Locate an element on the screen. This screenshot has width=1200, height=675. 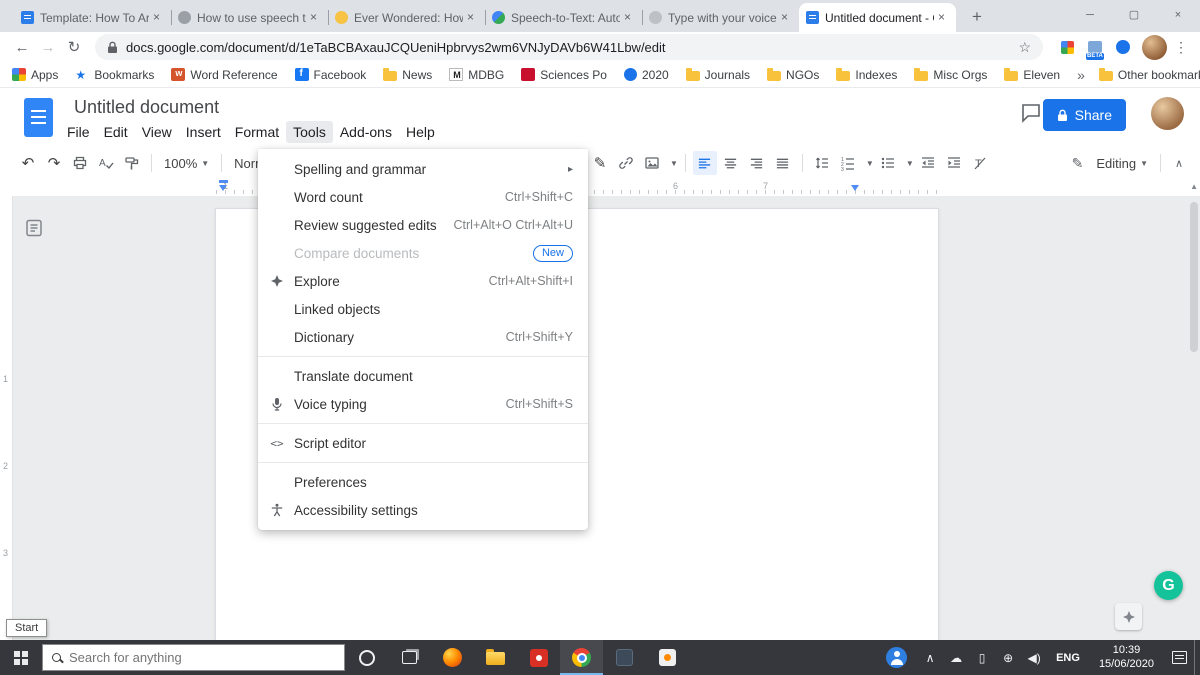
browser-tab-1: Template: How To Artic × is located at coordinates (92, 17).